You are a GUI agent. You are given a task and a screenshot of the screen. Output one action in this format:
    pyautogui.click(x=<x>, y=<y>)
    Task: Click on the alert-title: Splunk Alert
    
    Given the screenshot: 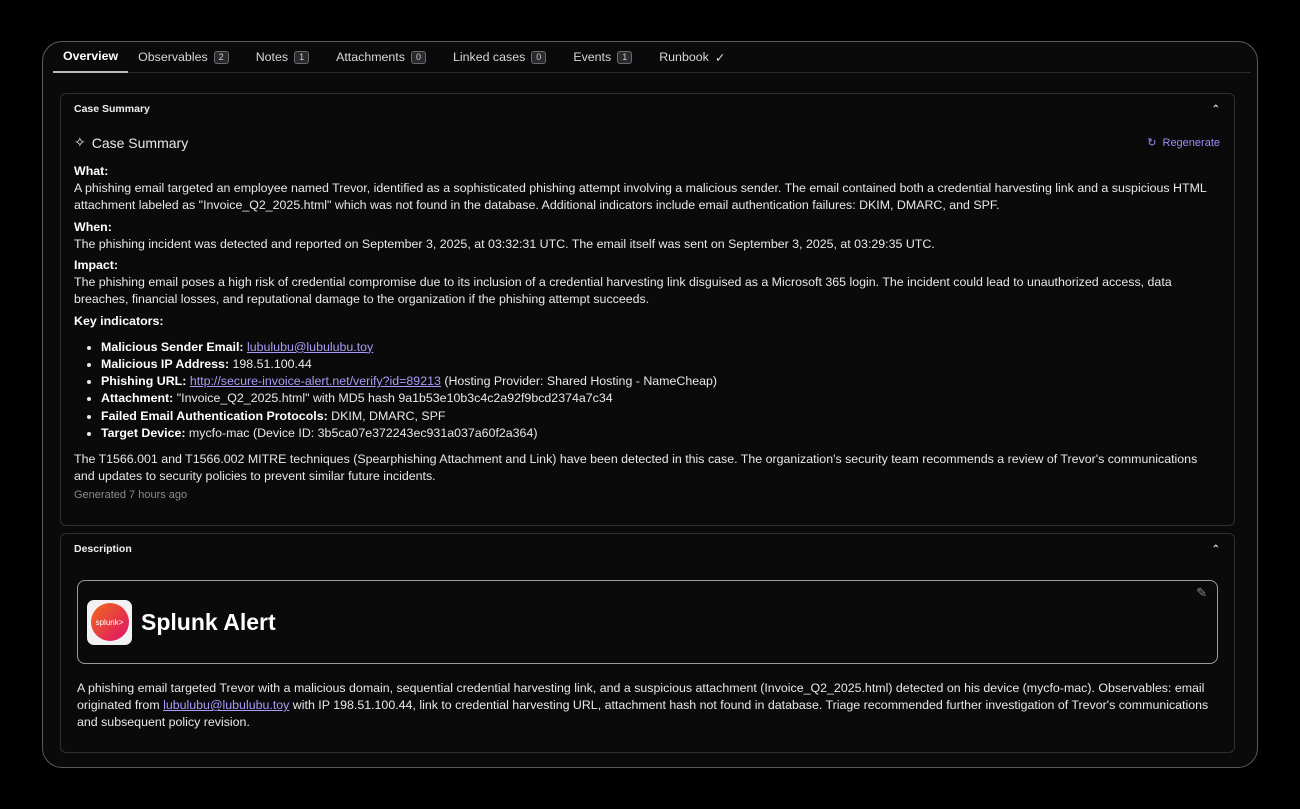 What is the action you would take?
    pyautogui.click(x=208, y=621)
    